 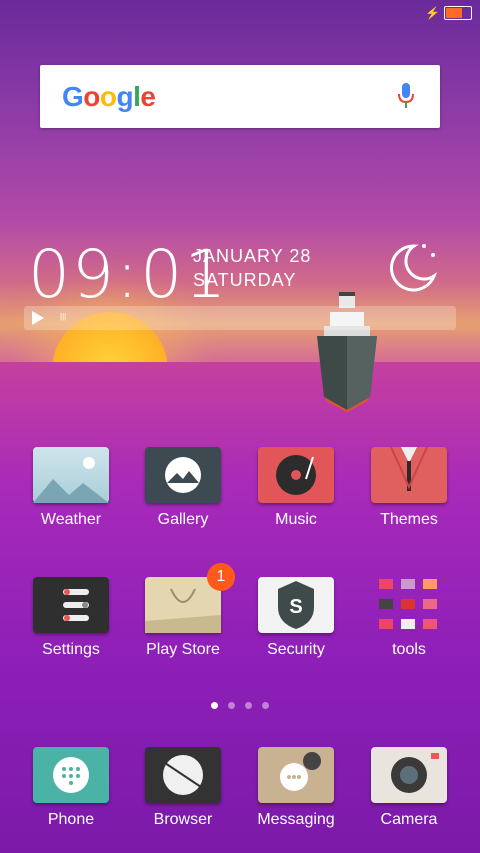 I want to click on app-folder-tools: tools, so click(x=409, y=618).